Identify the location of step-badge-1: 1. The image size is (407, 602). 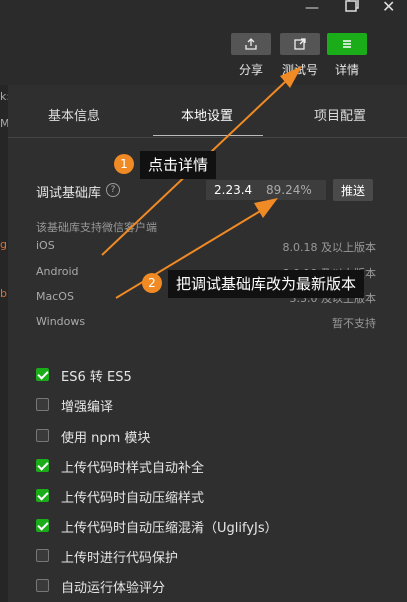
(124, 164).